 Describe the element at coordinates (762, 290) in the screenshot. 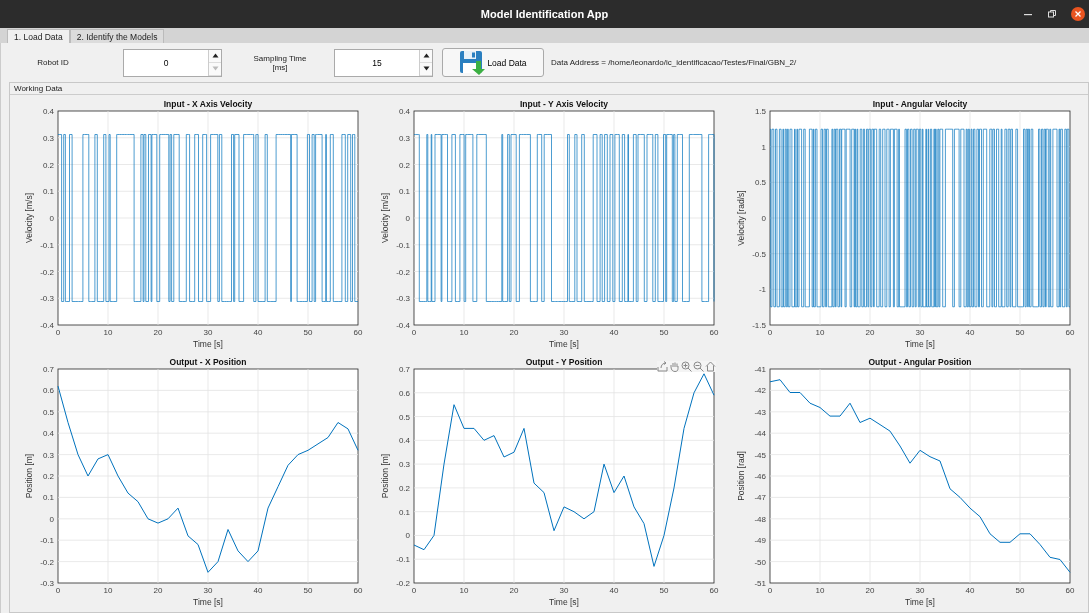

I see `tick-label: -1` at that location.